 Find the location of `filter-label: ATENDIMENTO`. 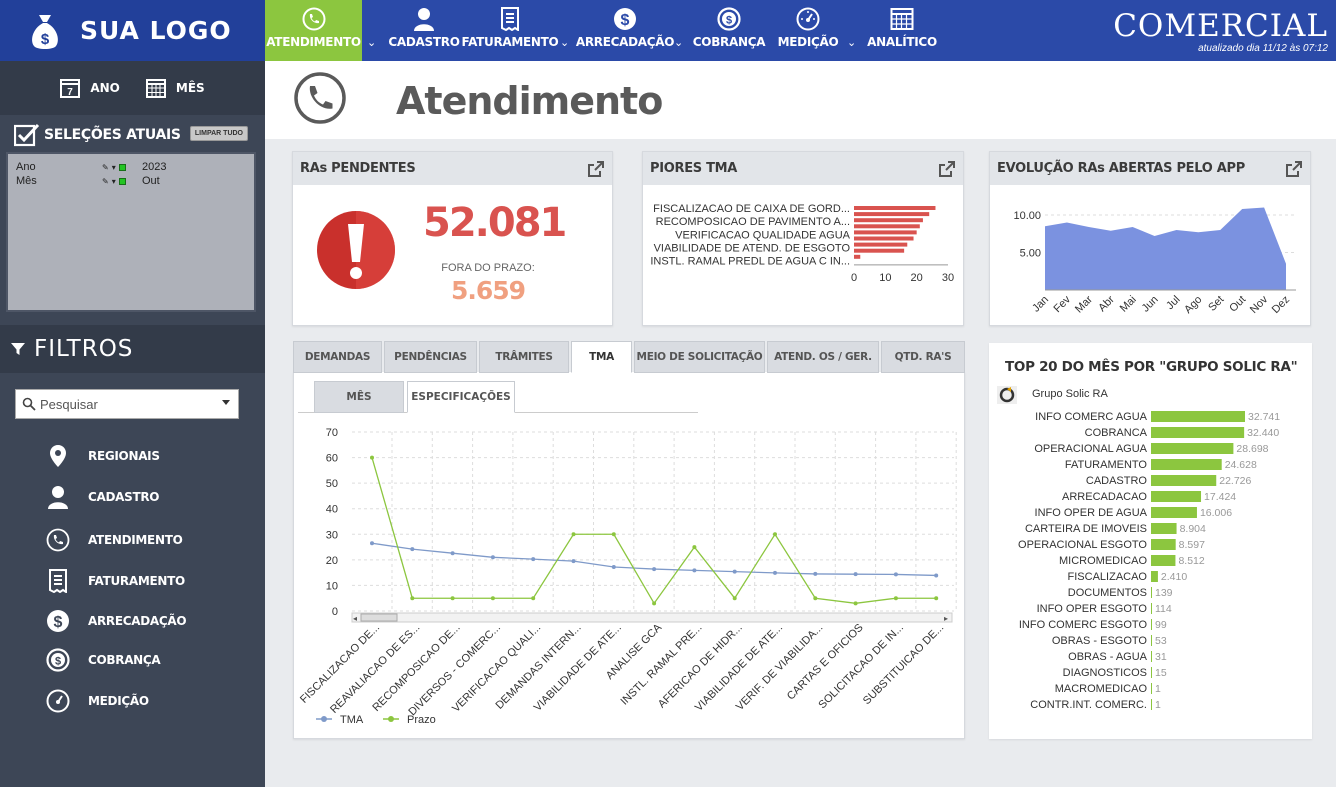

filter-label: ATENDIMENTO is located at coordinates (135, 540).